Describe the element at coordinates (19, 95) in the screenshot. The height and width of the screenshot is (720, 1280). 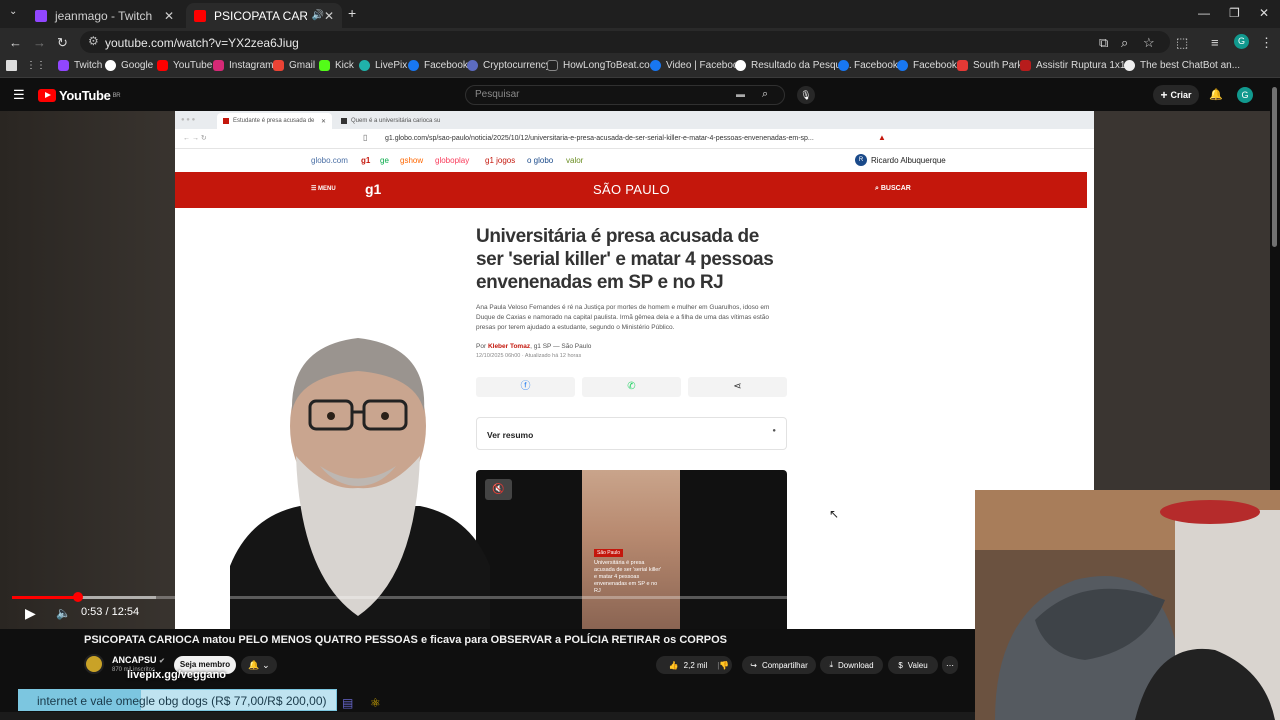
I see `hamburger-menu-icon: ☰` at that location.